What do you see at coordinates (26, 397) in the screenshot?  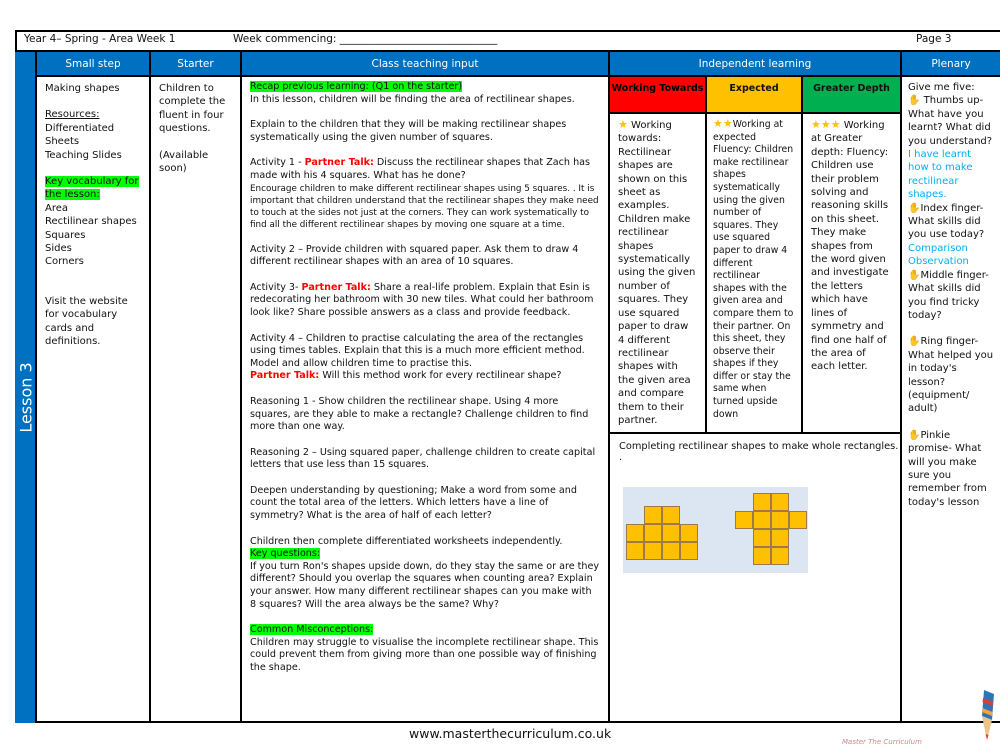 I see `lesson-label: Lesson 3` at bounding box center [26, 397].